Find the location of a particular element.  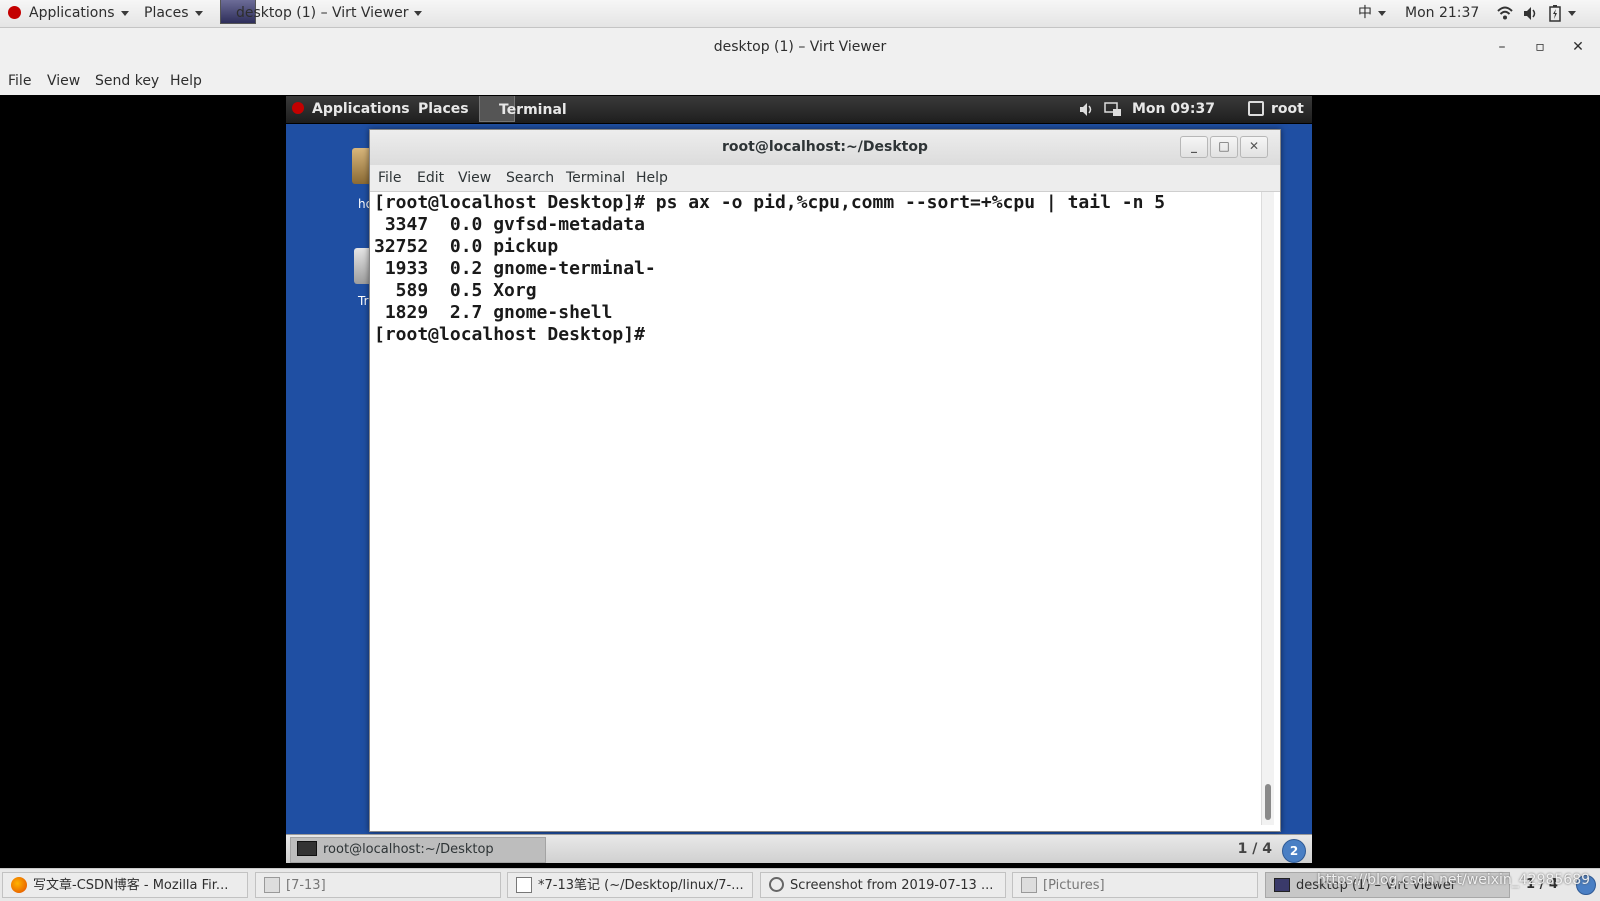

guest-places-menu: Places is located at coordinates (443, 109).